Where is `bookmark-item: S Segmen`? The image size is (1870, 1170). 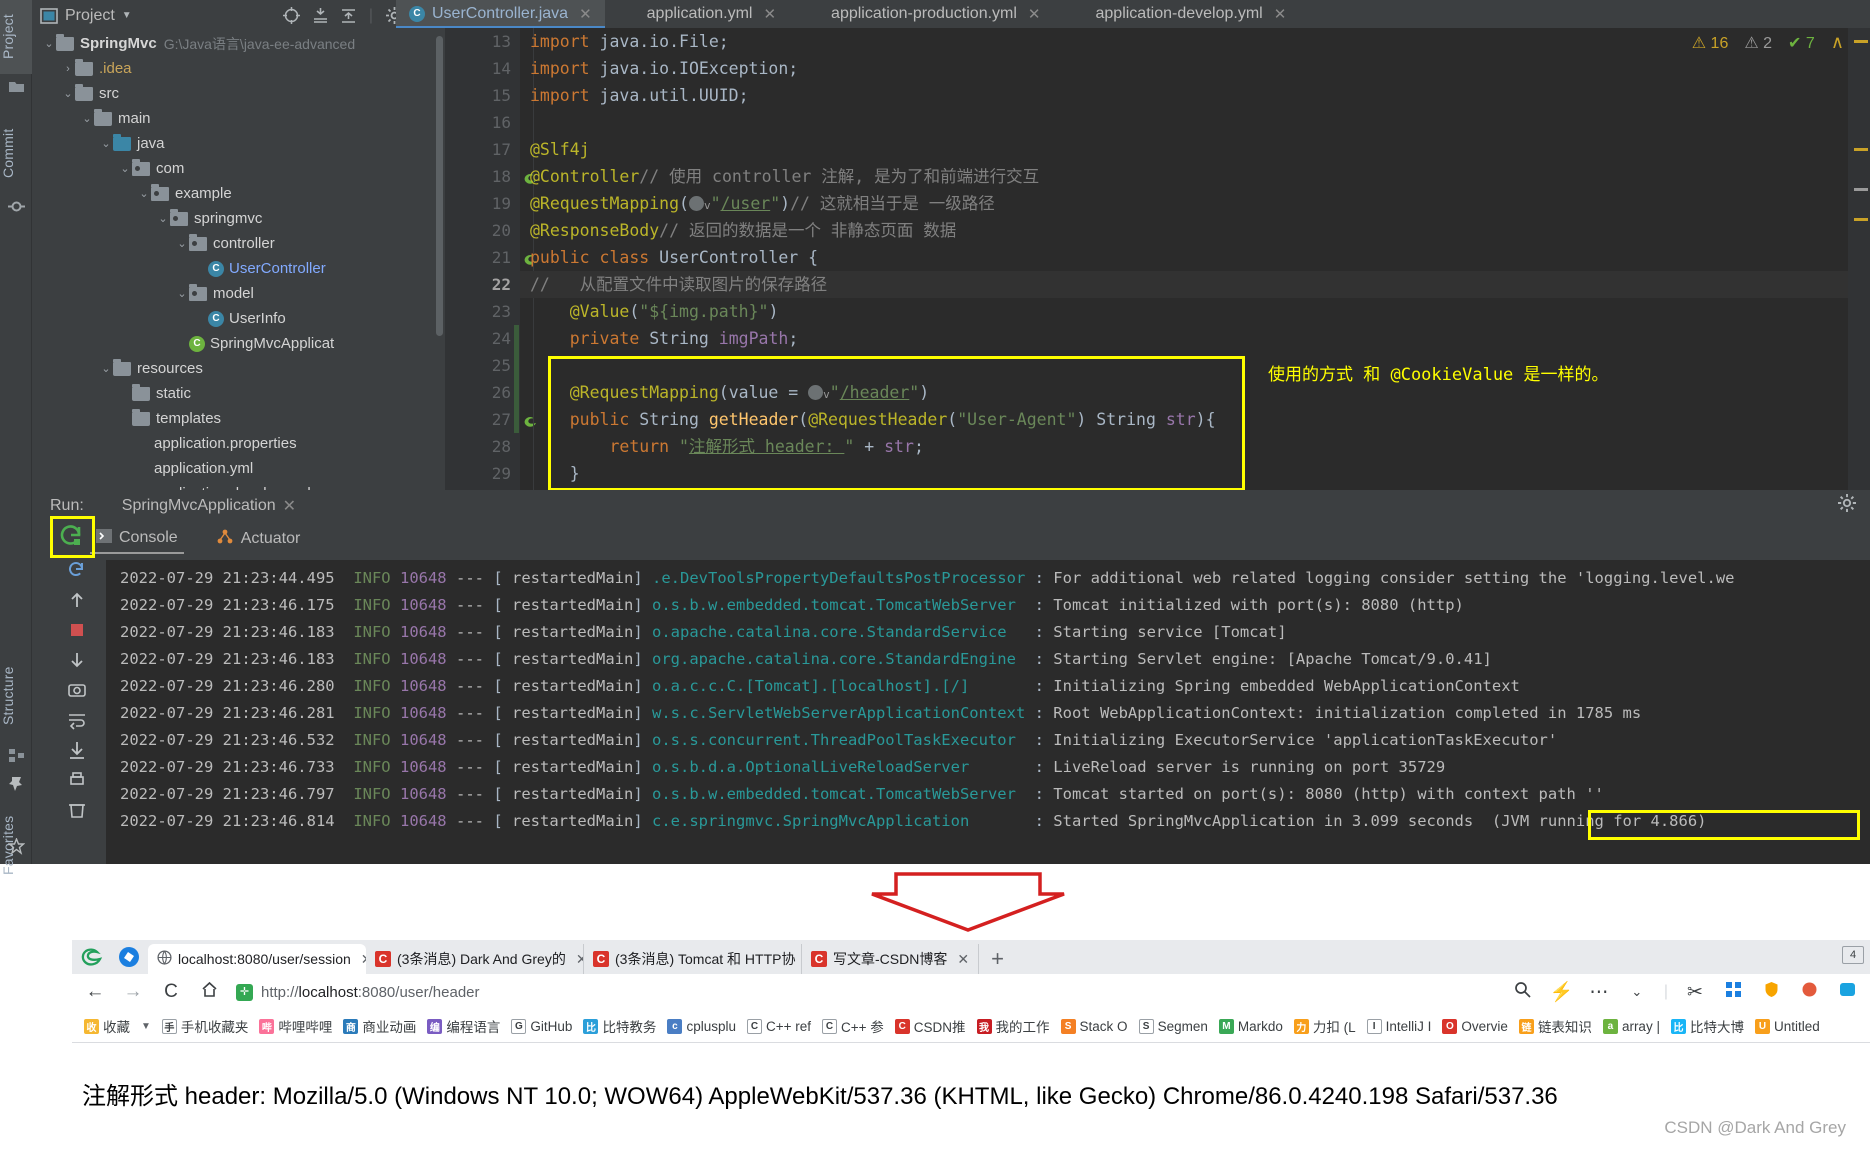
bookmark-item: S Segmen is located at coordinates (1173, 1026).